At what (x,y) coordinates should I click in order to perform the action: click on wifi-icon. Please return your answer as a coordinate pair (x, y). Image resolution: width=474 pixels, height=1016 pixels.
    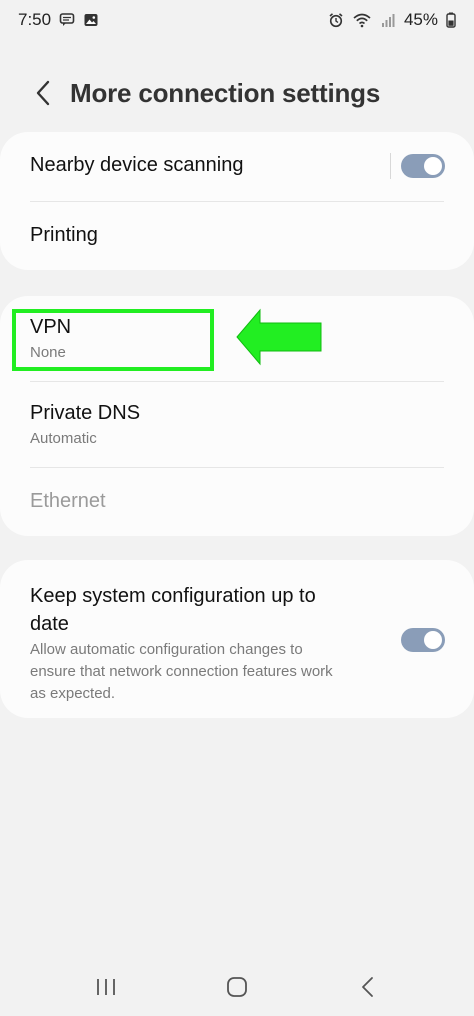
    Looking at the image, I should click on (362, 20).